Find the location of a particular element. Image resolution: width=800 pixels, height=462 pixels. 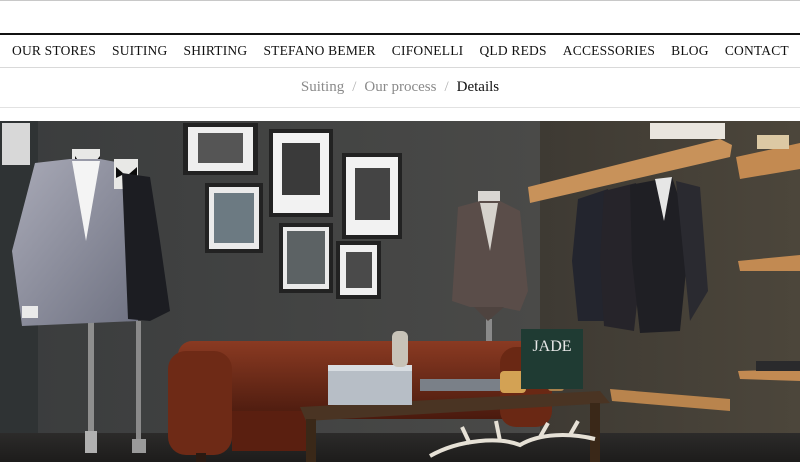

breadcrumb: Suiting / Our process / Details is located at coordinates (400, 88).